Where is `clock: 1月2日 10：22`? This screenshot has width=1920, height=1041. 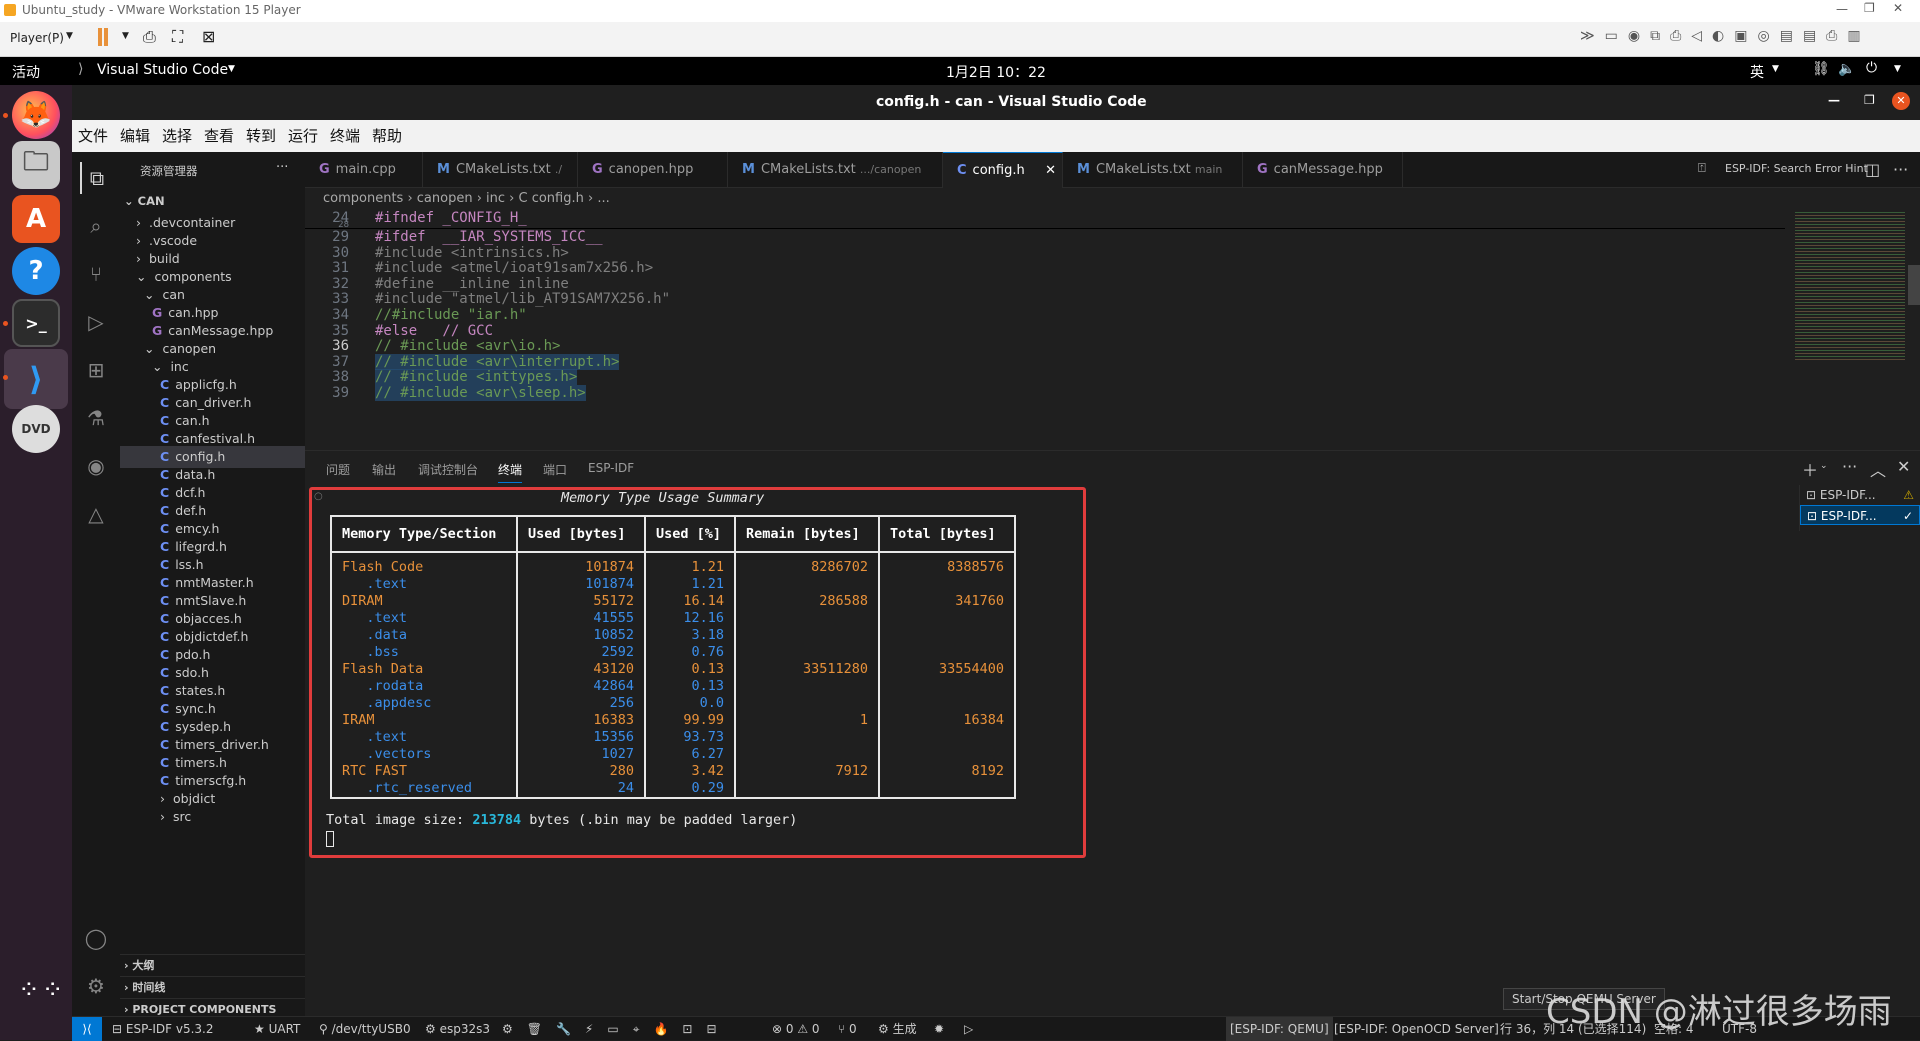
clock: 1月2日 10：22 is located at coordinates (996, 72).